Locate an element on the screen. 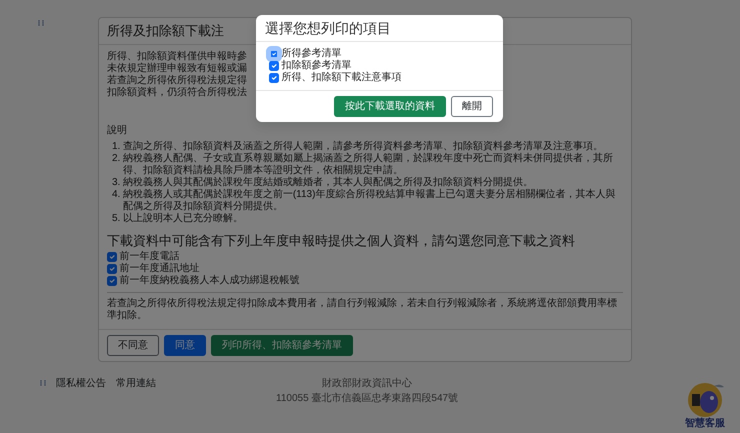  checkbox-label: 前一年度通訊地址 is located at coordinates (160, 268).